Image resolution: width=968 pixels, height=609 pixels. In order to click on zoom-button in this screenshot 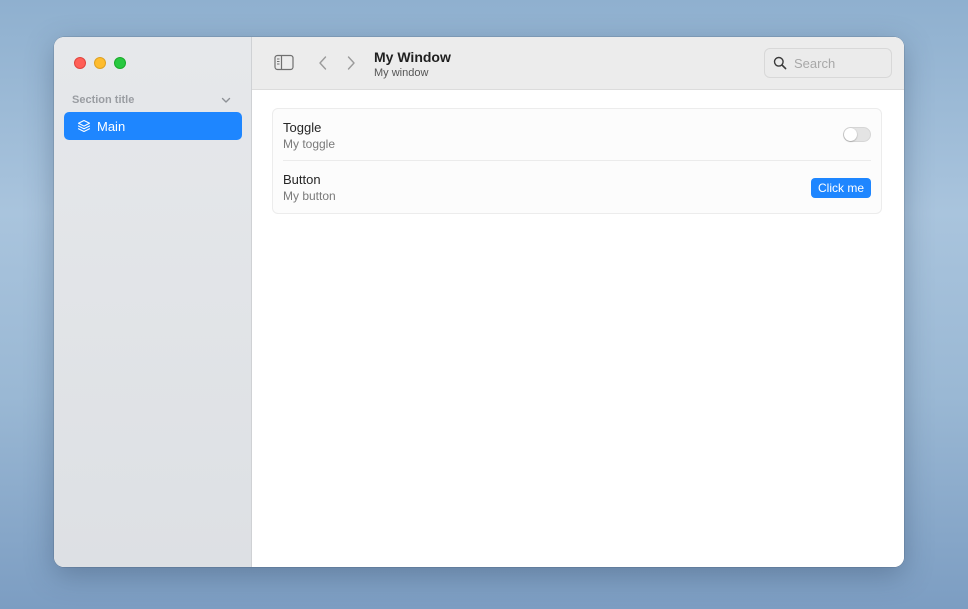, I will do `click(120, 63)`.